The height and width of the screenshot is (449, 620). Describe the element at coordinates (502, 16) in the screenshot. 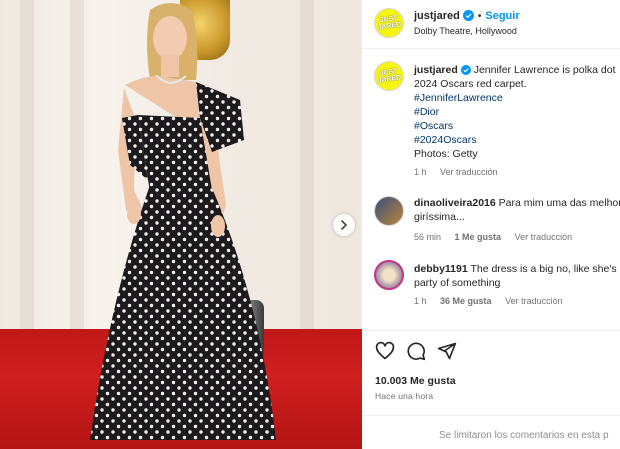

I see `follow-button: Seguir` at that location.